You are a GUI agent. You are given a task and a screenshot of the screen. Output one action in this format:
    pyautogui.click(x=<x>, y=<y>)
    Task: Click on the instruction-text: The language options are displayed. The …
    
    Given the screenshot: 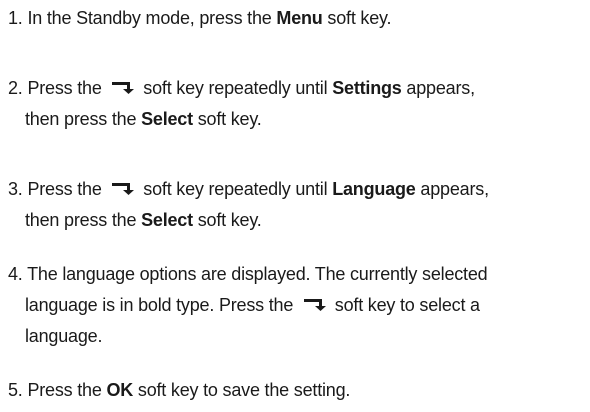 What is the action you would take?
    pyautogui.click(x=257, y=274)
    